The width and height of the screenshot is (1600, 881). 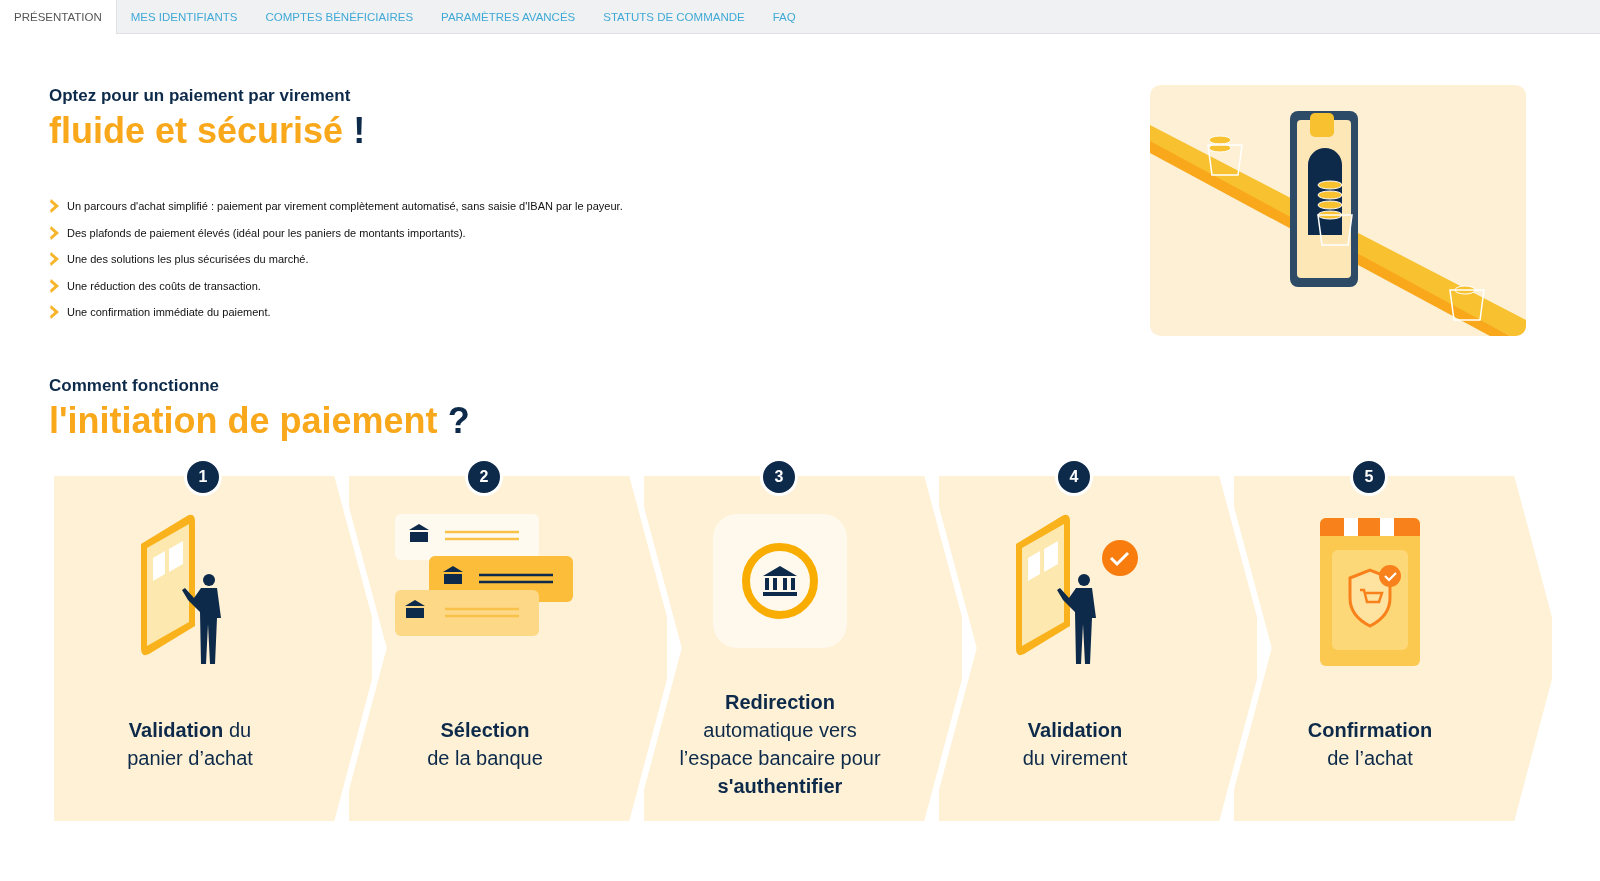 I want to click on intro-lead: Optez pour un paiement par virement, so click(x=200, y=96).